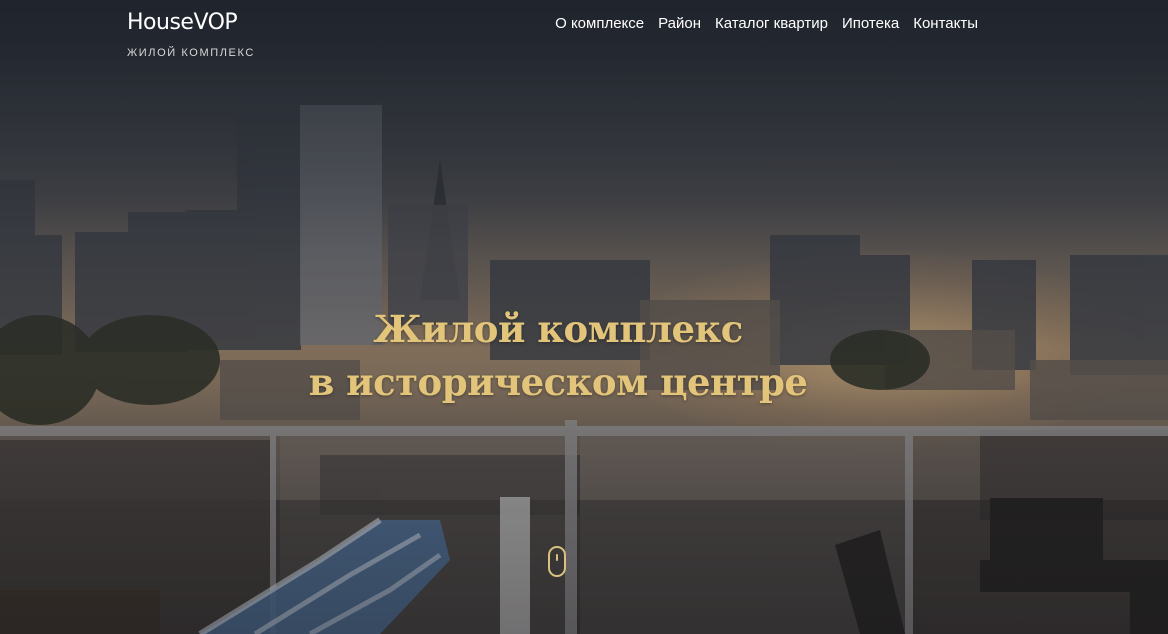 The image size is (1168, 634). I want to click on logo-subtitle: ЖИЛОЙ КОМПЛЕКС, so click(191, 53).